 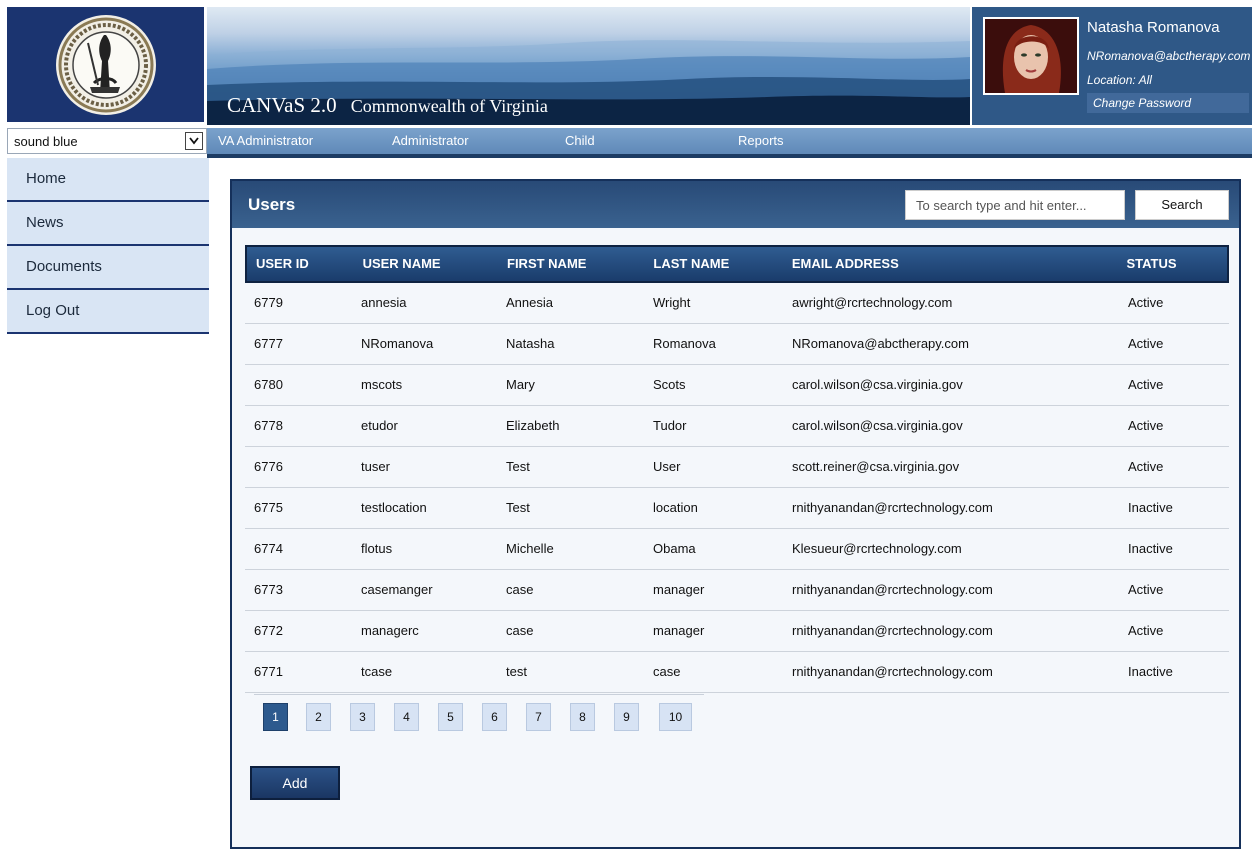 I want to click on column-header-user-id: USER ID, so click(x=300, y=264).